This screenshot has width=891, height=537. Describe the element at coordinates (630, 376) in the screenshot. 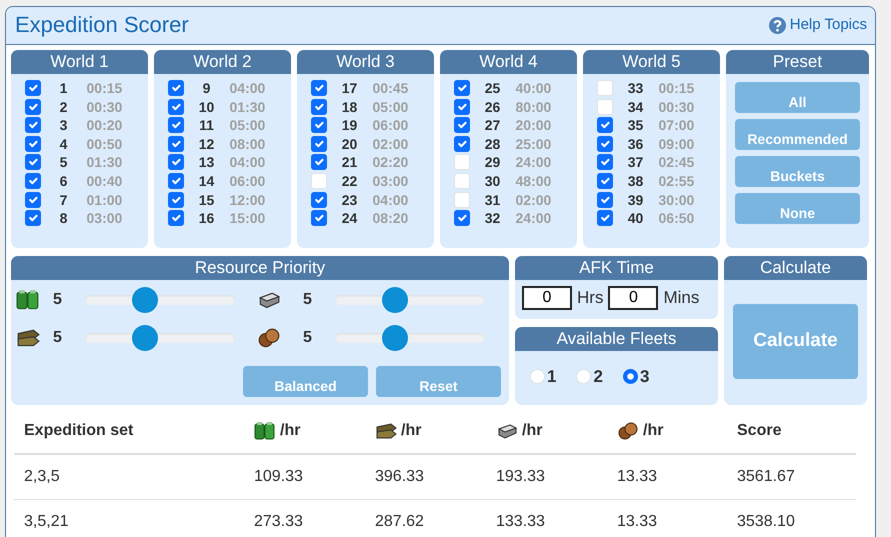

I see `fleet-radio` at that location.